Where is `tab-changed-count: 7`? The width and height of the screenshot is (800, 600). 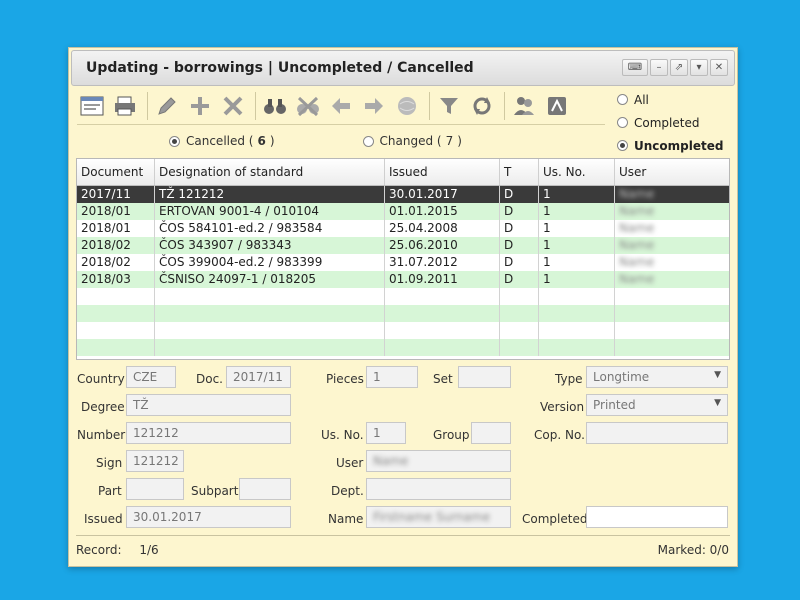
tab-changed-count: 7 is located at coordinates (449, 141).